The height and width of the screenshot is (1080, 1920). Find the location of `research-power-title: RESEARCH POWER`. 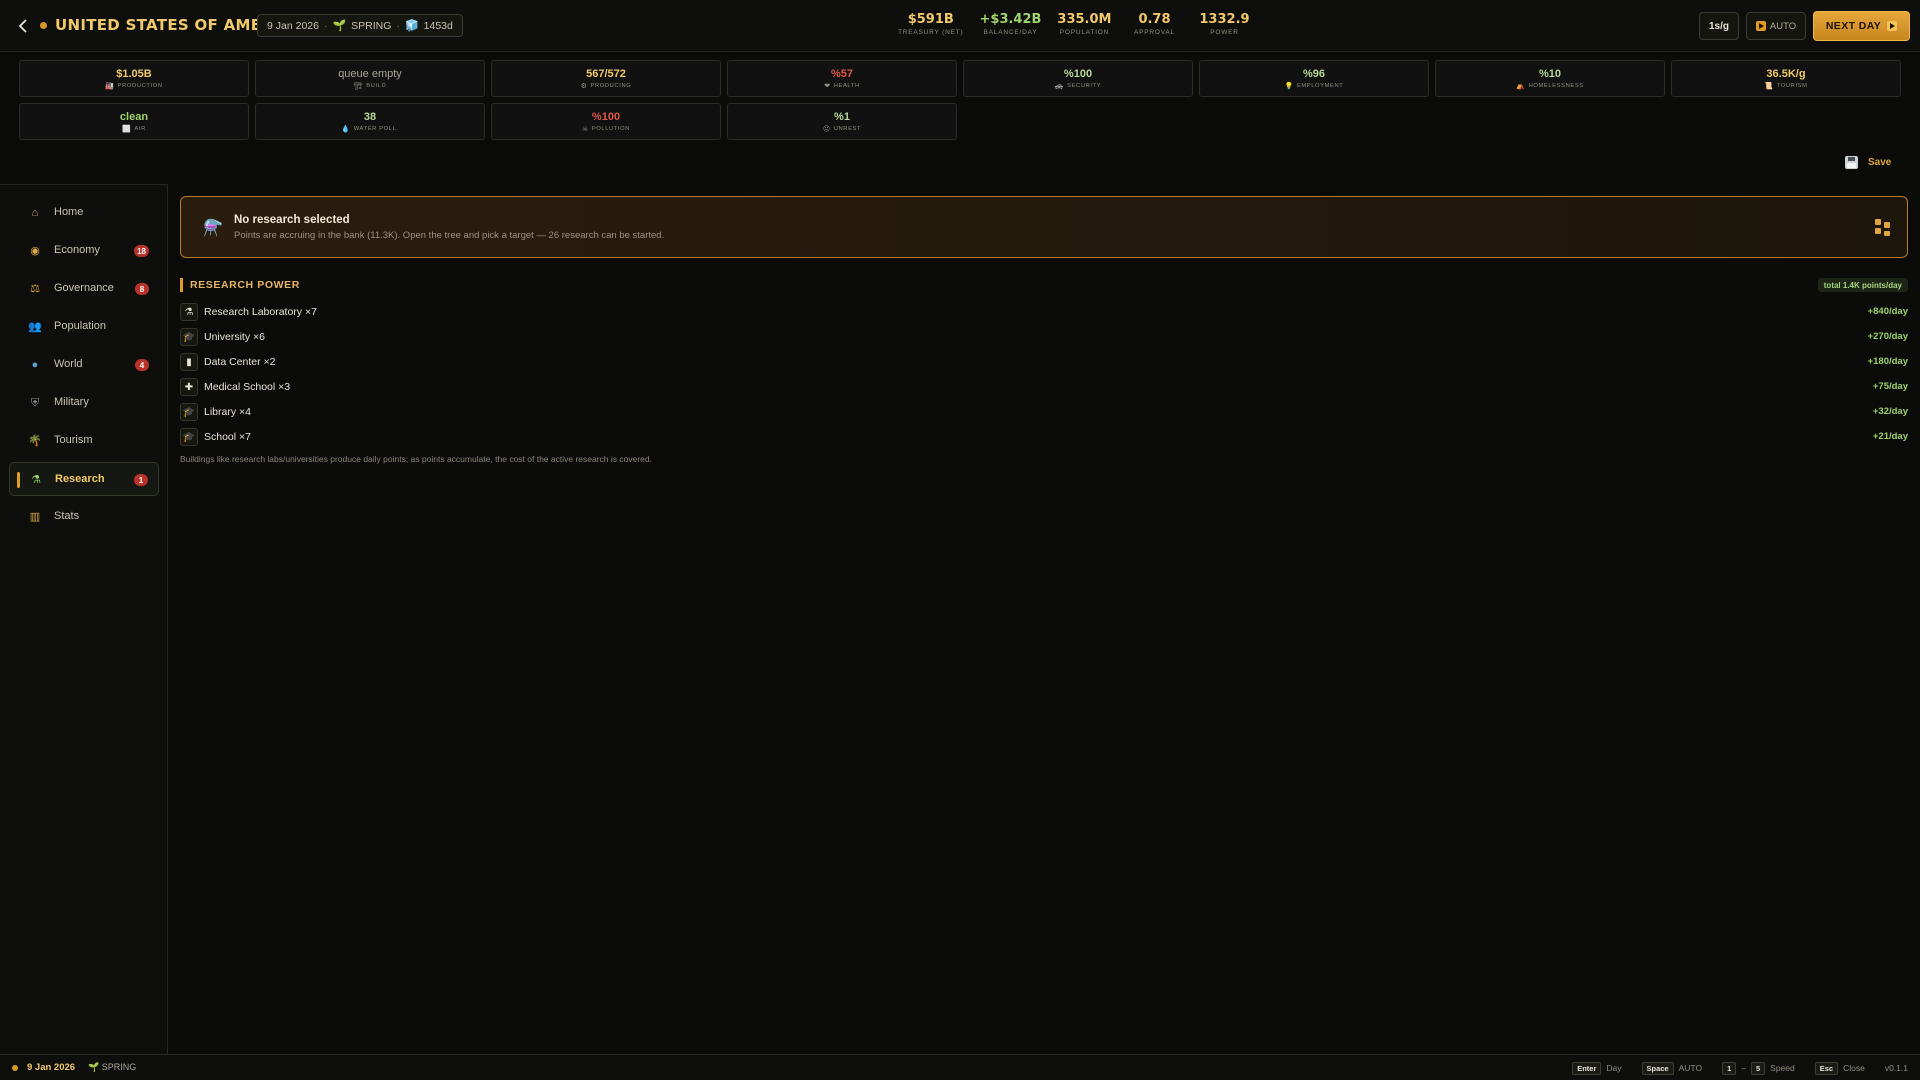

research-power-title: RESEARCH POWER is located at coordinates (245, 285).